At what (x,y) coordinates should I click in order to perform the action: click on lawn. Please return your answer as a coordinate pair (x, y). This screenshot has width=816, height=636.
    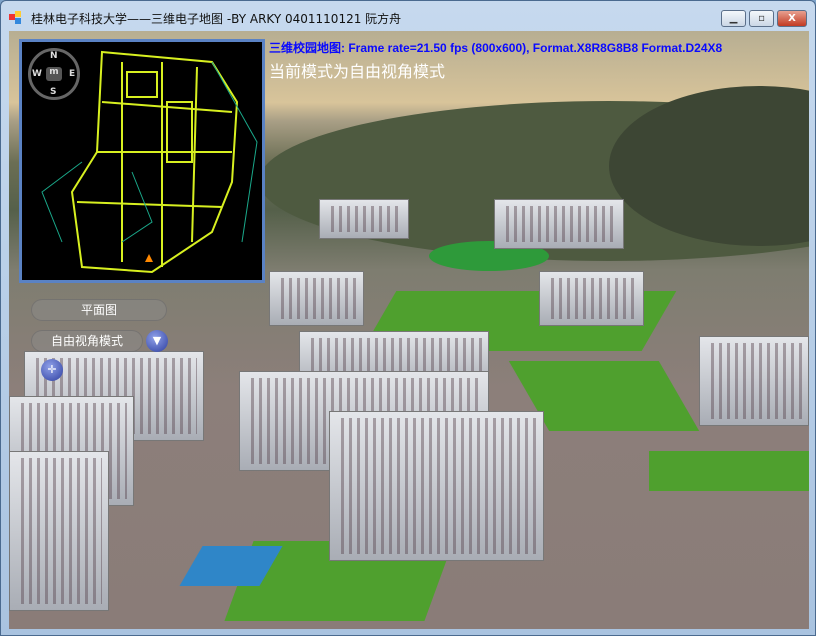
    Looking at the image, I should click on (729, 471).